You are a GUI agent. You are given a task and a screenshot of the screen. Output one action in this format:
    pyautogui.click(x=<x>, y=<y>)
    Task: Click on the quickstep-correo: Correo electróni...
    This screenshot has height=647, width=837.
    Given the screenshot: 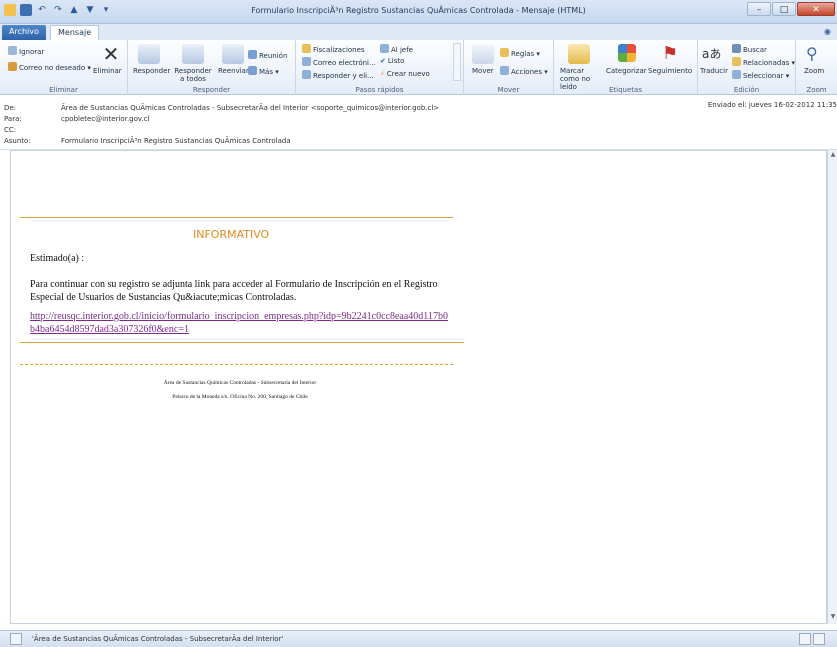 What is the action you would take?
    pyautogui.click(x=339, y=62)
    